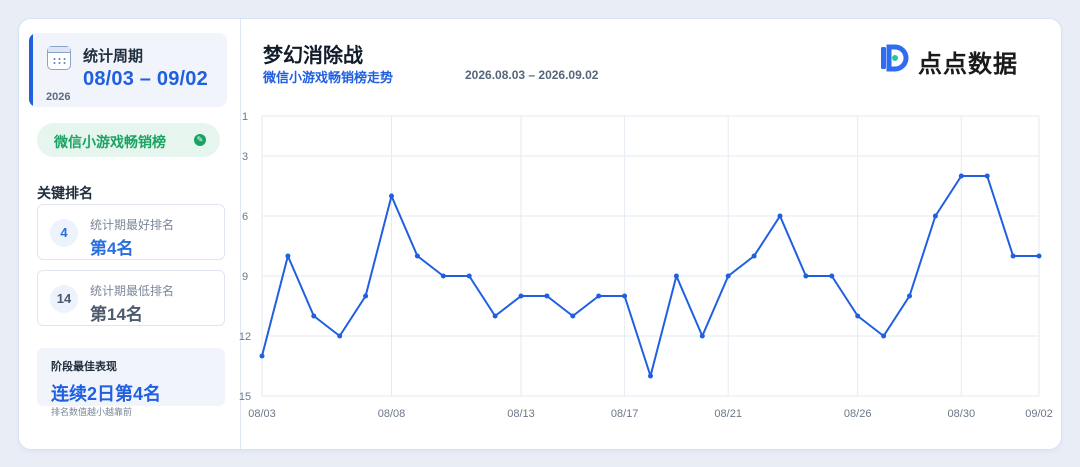 This screenshot has width=1080, height=467. What do you see at coordinates (858, 414) in the screenshot?
I see `x-tick-label: 08/26` at bounding box center [858, 414].